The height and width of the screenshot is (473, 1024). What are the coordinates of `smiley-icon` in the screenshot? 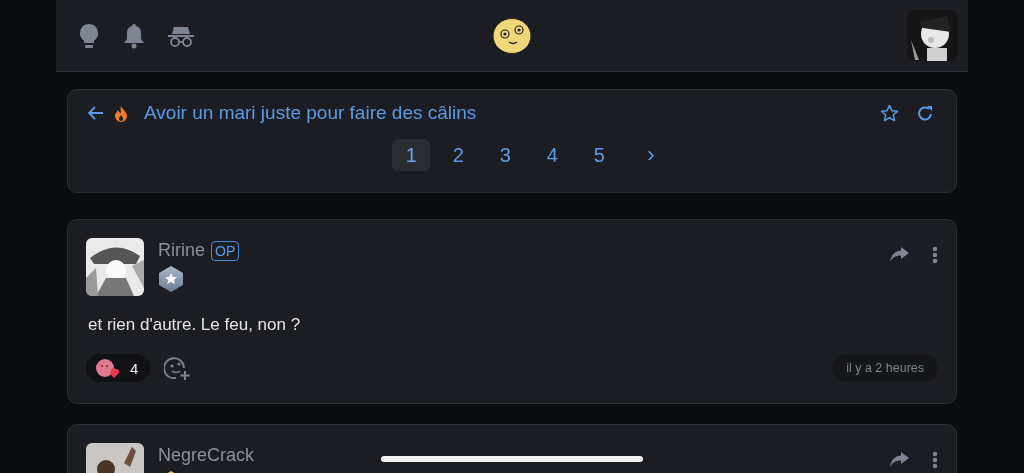 It's located at (512, 36).